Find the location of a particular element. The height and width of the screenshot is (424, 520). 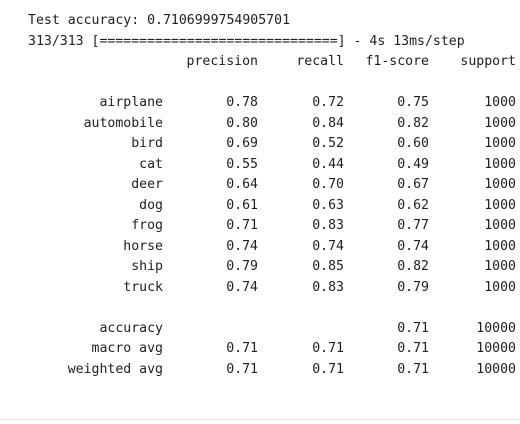

row-recall: 0.84 is located at coordinates (328, 123).